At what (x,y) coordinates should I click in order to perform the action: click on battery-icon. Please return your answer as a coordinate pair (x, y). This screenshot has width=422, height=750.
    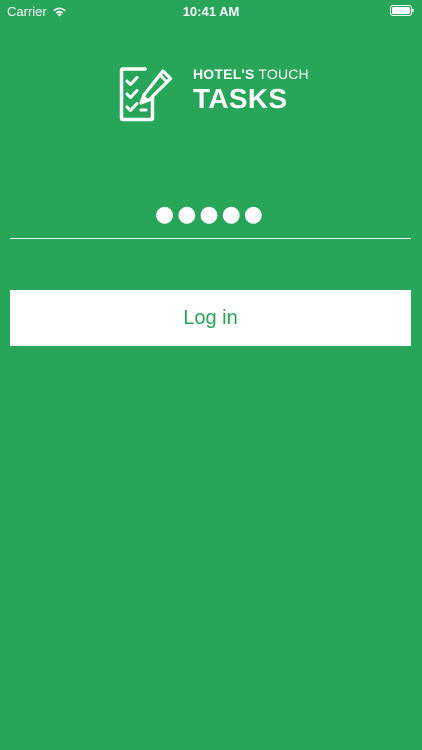
    Looking at the image, I should click on (402, 10).